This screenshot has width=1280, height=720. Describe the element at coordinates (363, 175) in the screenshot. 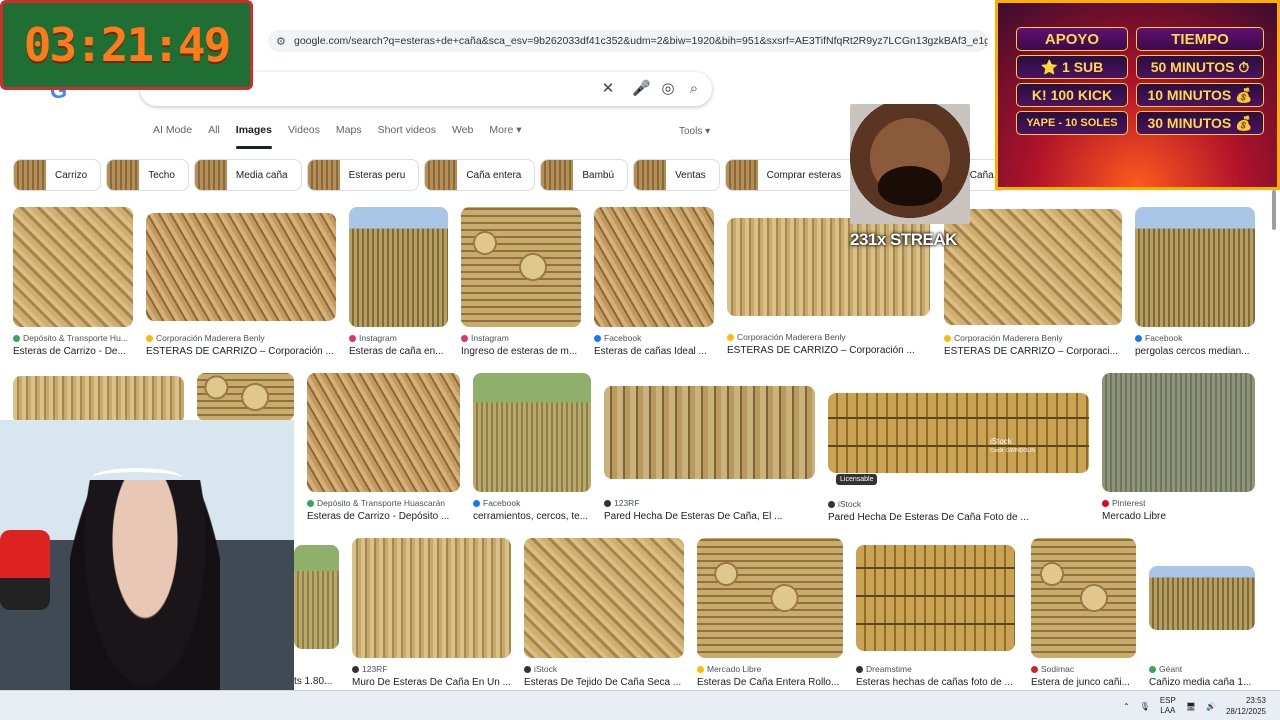

I see `chip: Esteras peru` at that location.